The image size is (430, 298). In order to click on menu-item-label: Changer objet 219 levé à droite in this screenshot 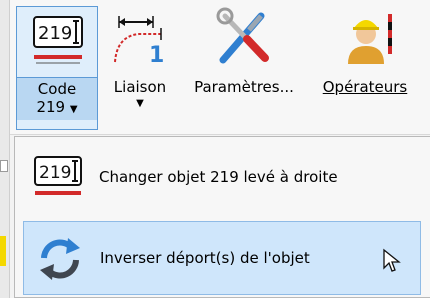, I will do `click(218, 177)`.